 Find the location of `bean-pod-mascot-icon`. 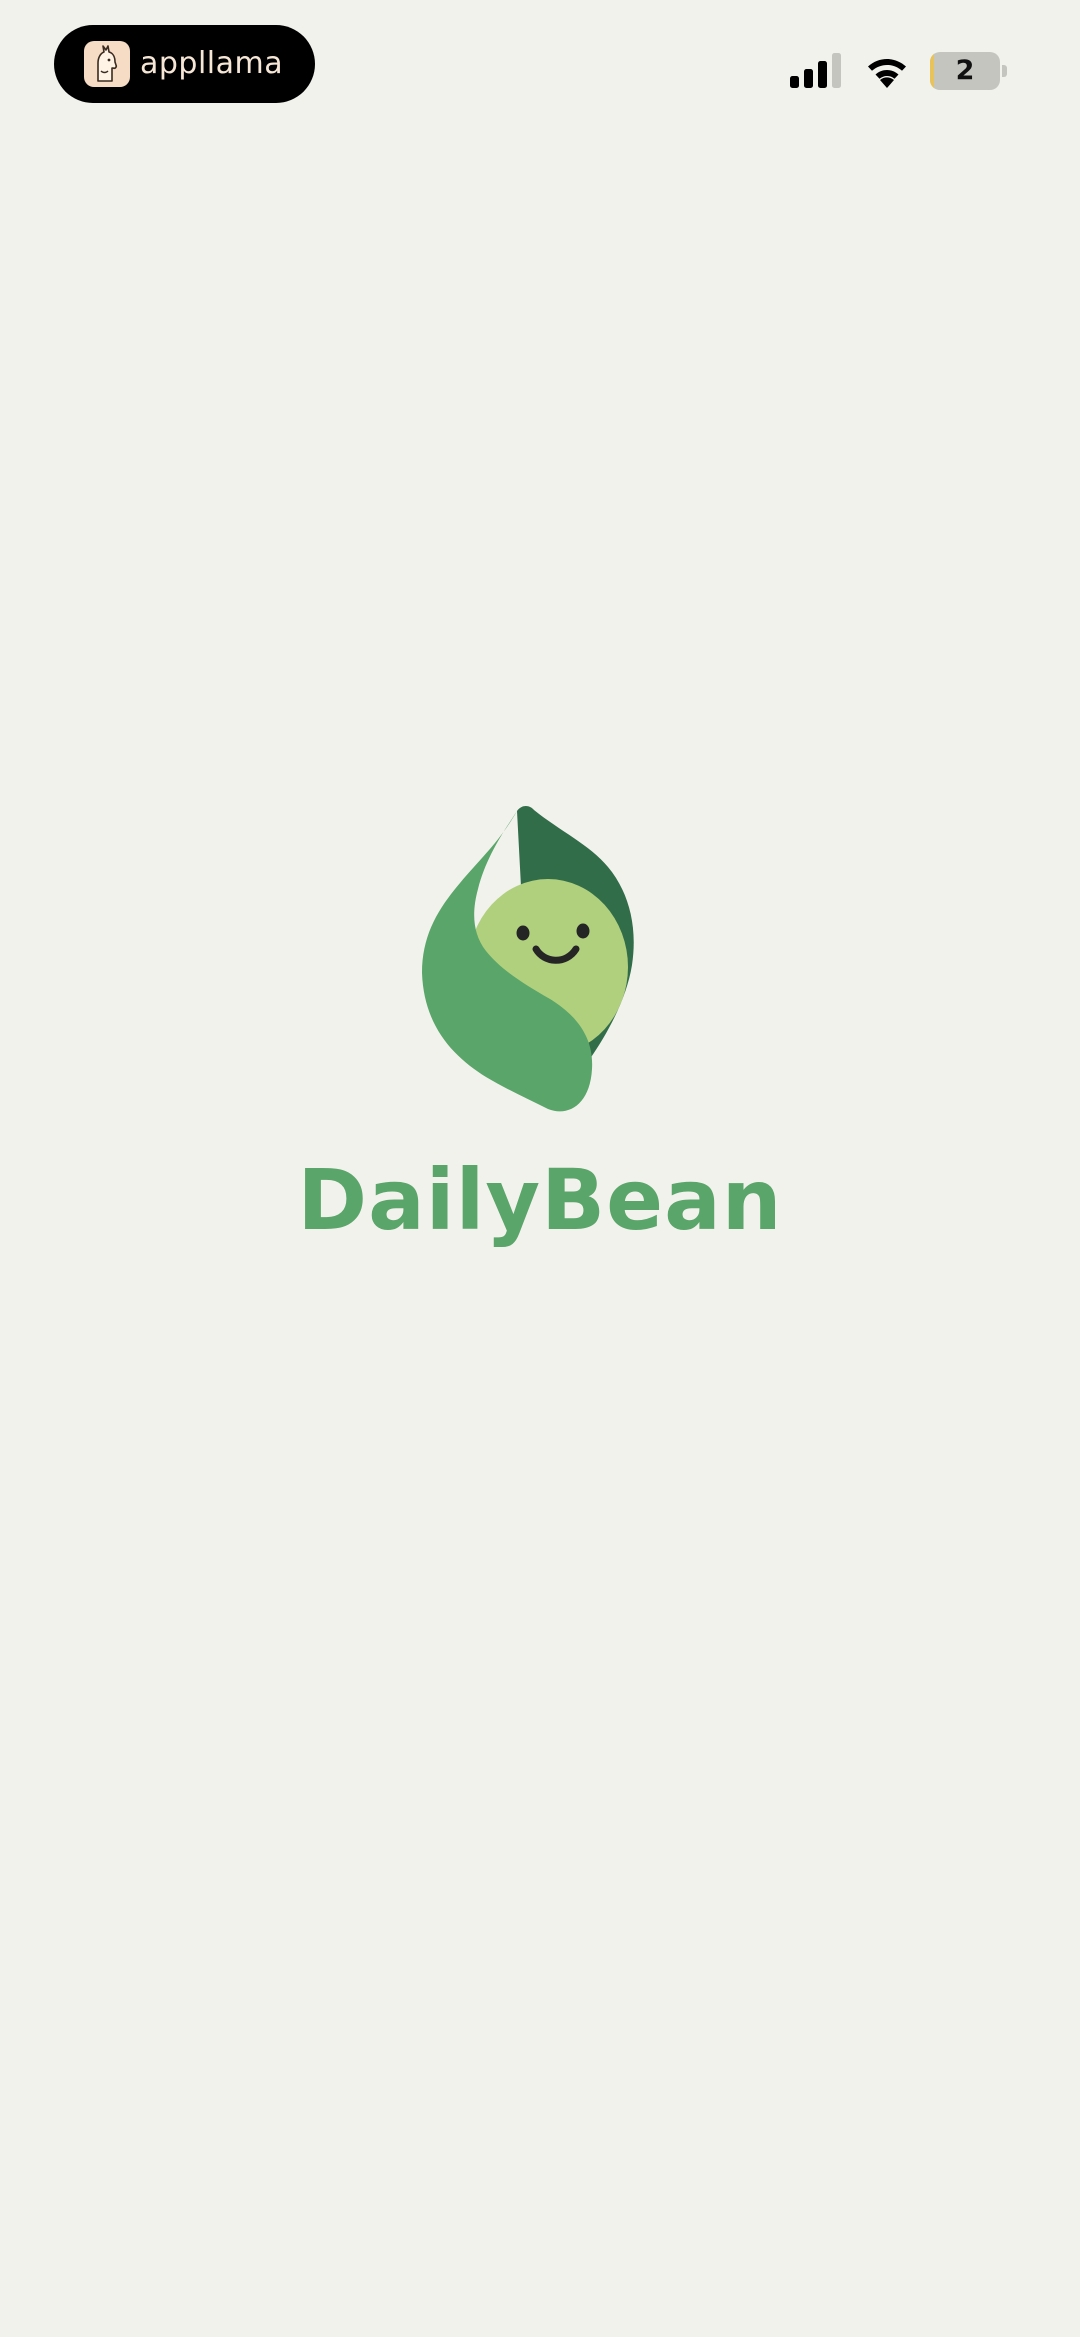

bean-pod-mascot-icon is located at coordinates (528, 959).